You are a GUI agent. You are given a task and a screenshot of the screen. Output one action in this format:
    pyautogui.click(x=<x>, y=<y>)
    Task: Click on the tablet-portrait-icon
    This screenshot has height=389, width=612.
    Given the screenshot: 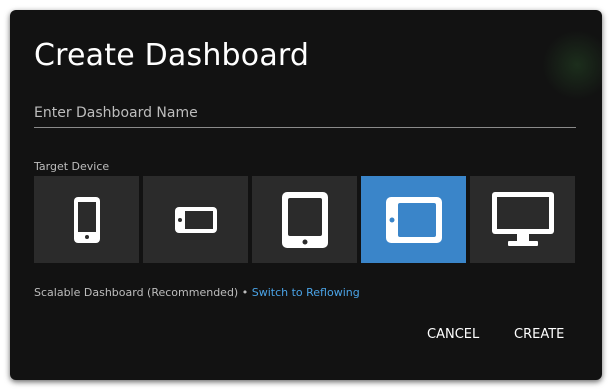 What is the action you would take?
    pyautogui.click(x=304, y=219)
    